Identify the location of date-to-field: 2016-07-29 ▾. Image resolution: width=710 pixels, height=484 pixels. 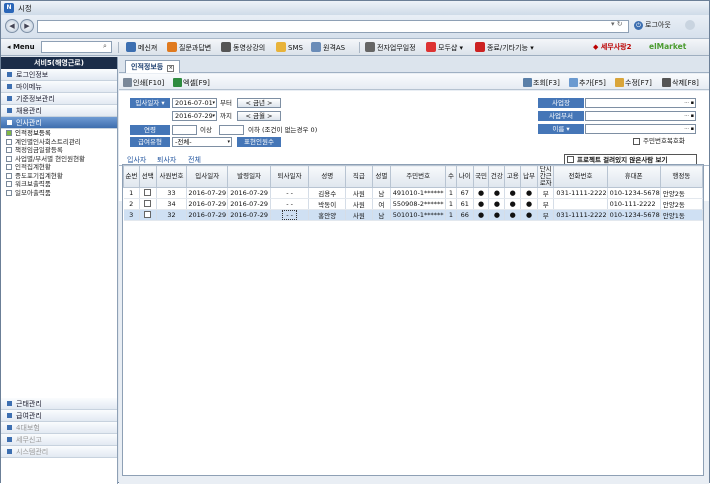
(194, 116).